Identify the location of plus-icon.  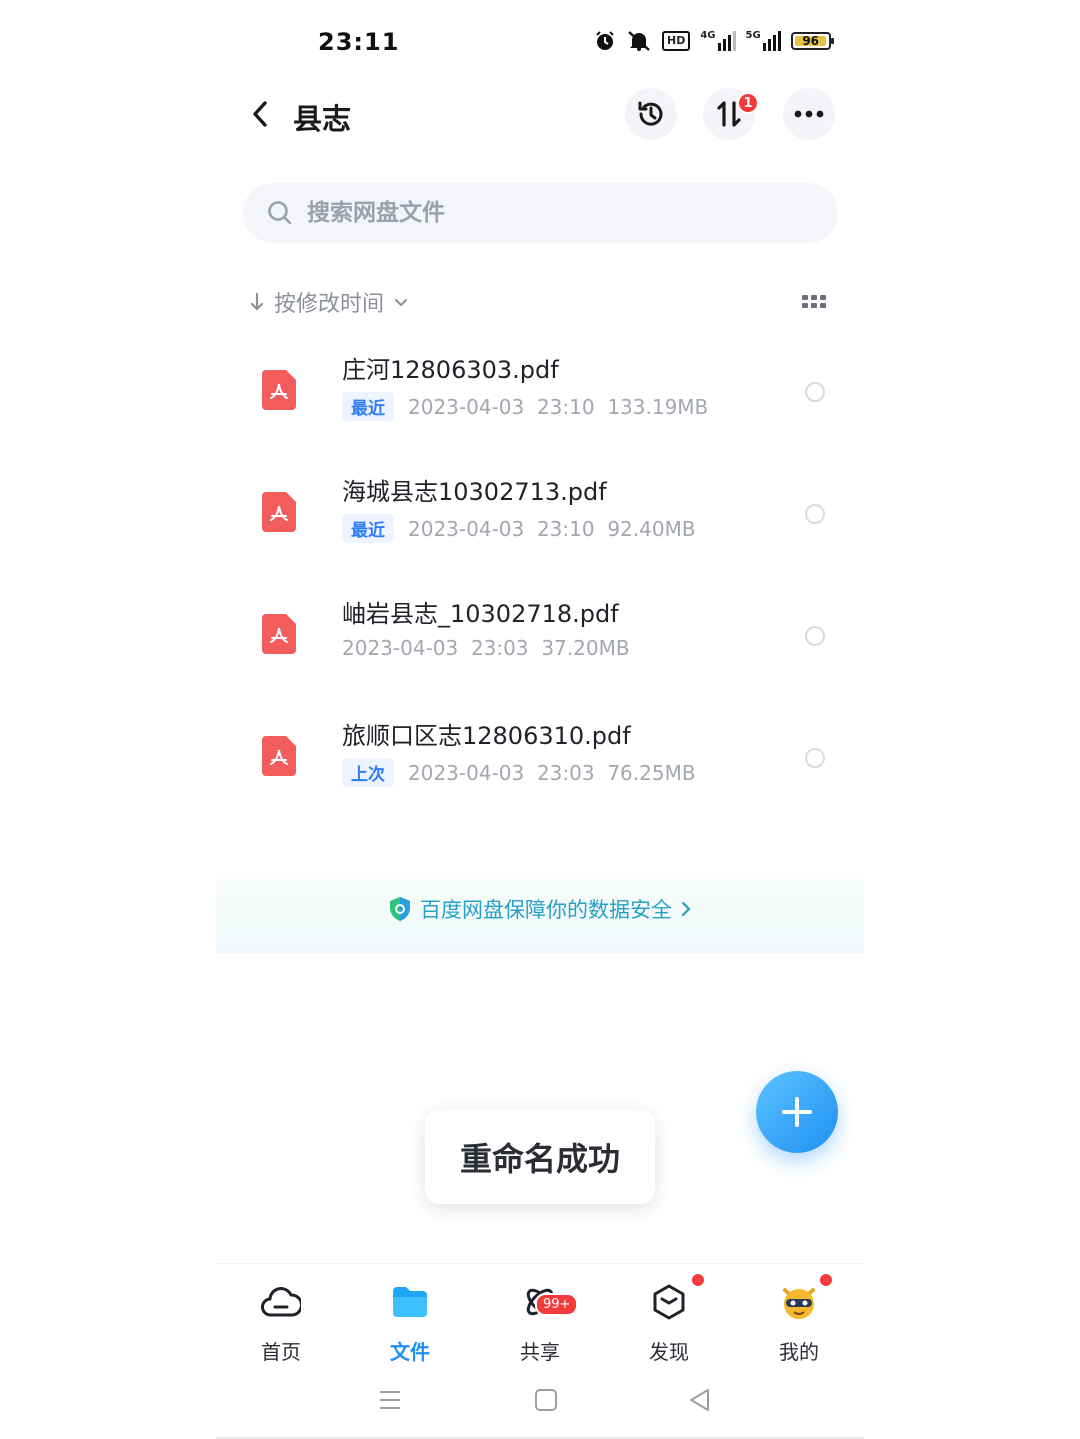
(797, 1112).